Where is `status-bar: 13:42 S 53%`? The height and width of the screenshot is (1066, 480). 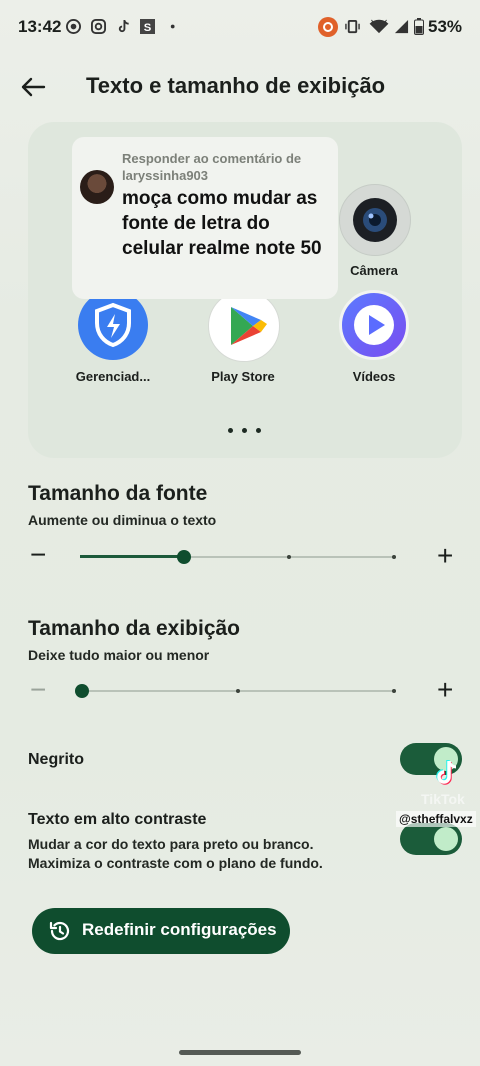
status-bar: 13:42 S 53% is located at coordinates (240, 28).